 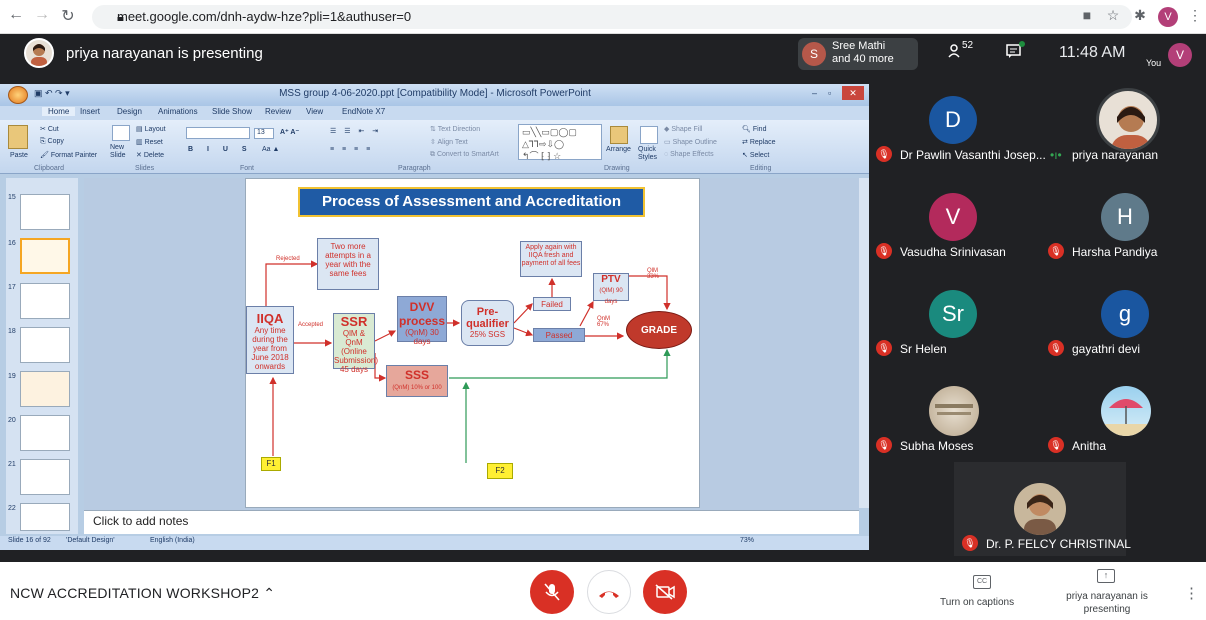 What do you see at coordinates (1092, 52) in the screenshot?
I see `meeting-clock: 11:48 AM` at bounding box center [1092, 52].